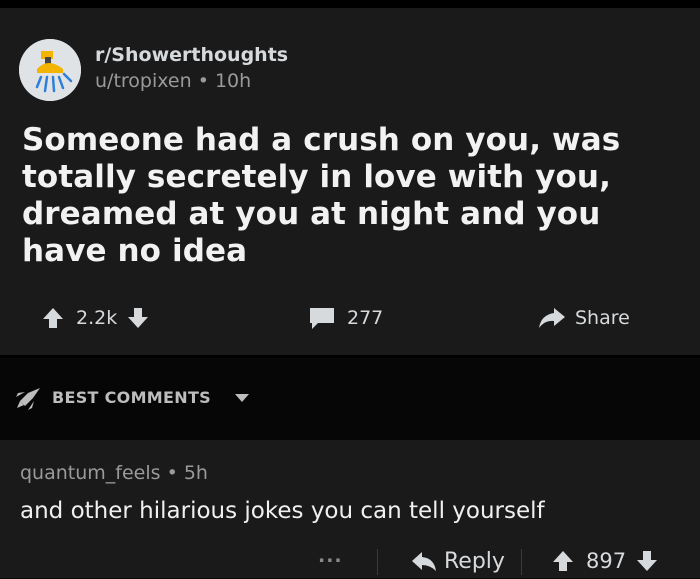 This screenshot has height=579, width=700. Describe the element at coordinates (322, 318) in the screenshot. I see `speech-bubble-icon` at that location.